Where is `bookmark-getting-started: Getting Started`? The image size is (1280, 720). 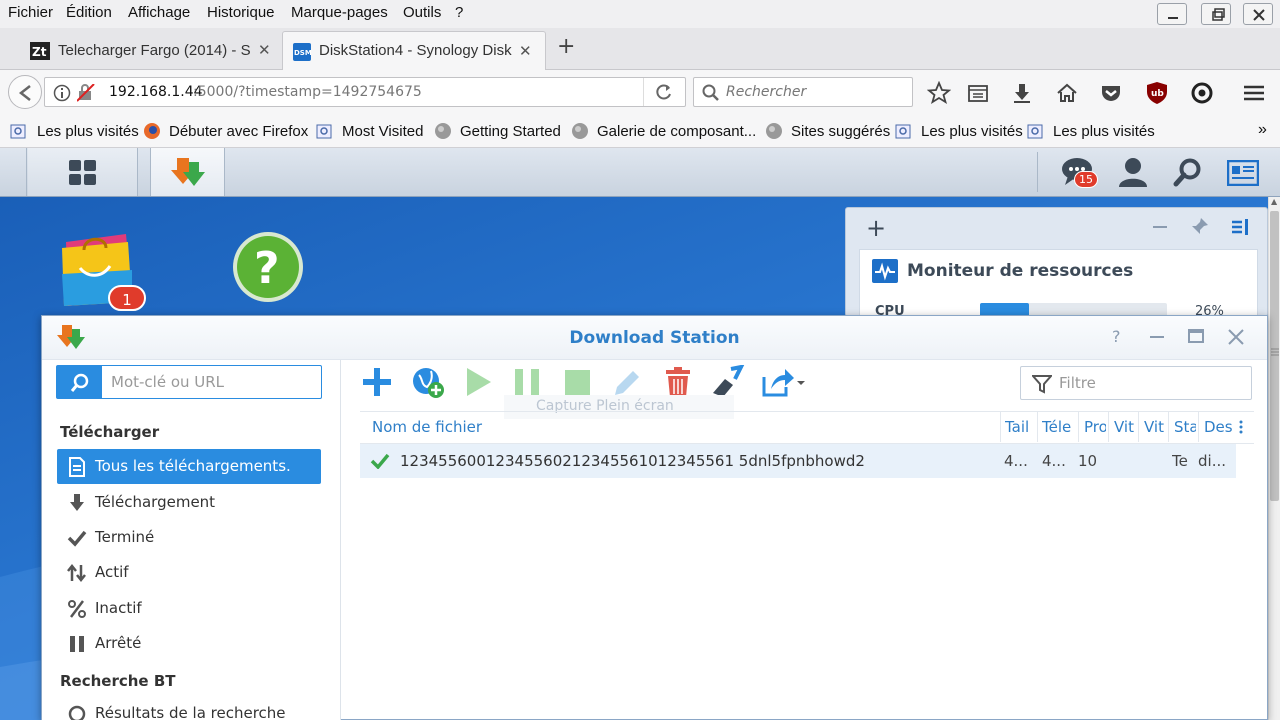 bookmark-getting-started: Getting Started is located at coordinates (510, 131).